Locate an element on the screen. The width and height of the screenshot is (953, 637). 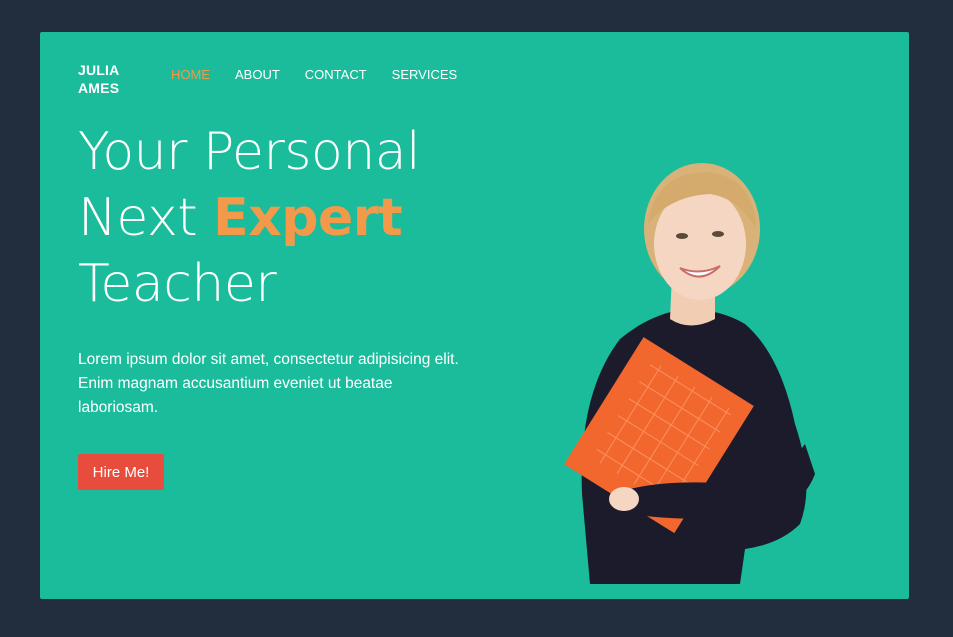
logo-line-2: AMES is located at coordinates (99, 88).